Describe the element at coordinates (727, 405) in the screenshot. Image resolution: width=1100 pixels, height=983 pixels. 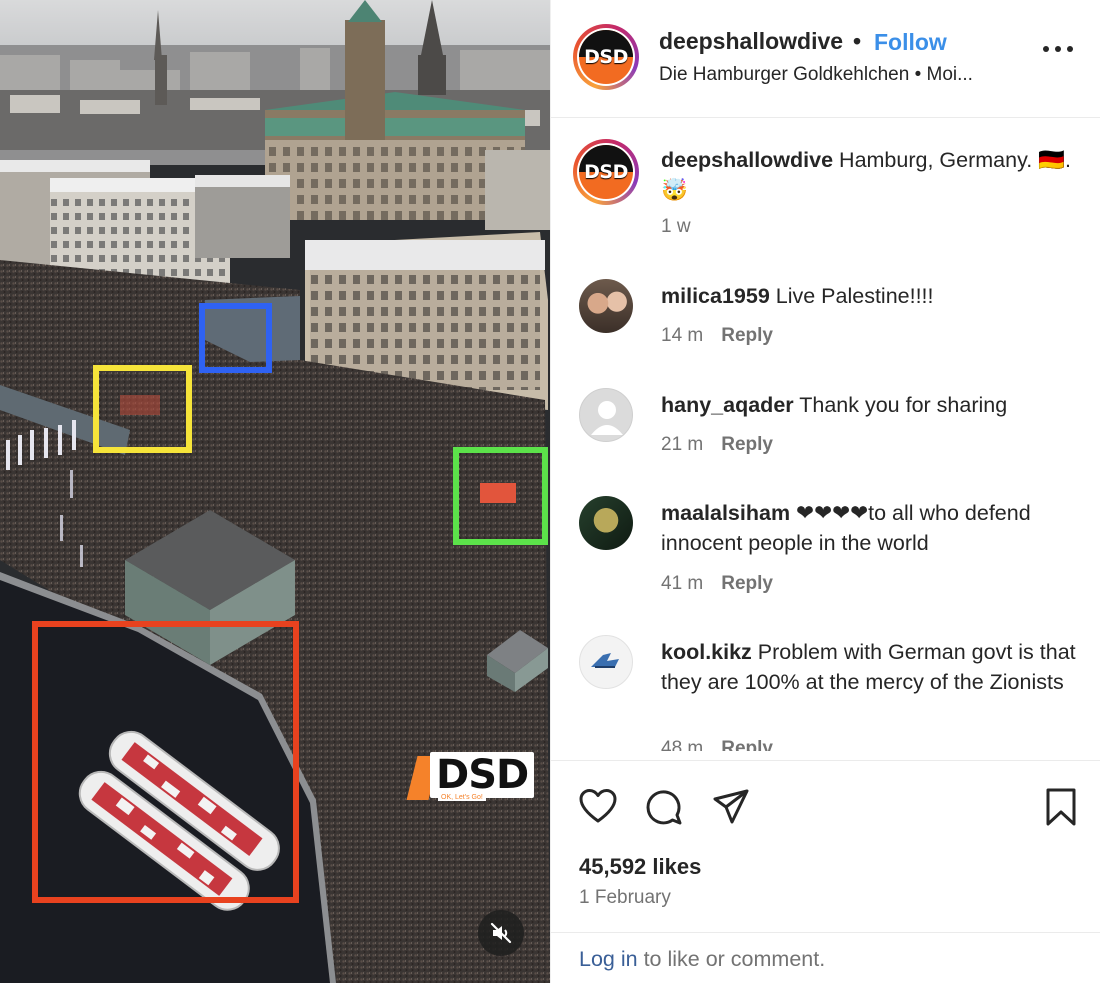
I see `commenter-username: hany_aqader` at that location.